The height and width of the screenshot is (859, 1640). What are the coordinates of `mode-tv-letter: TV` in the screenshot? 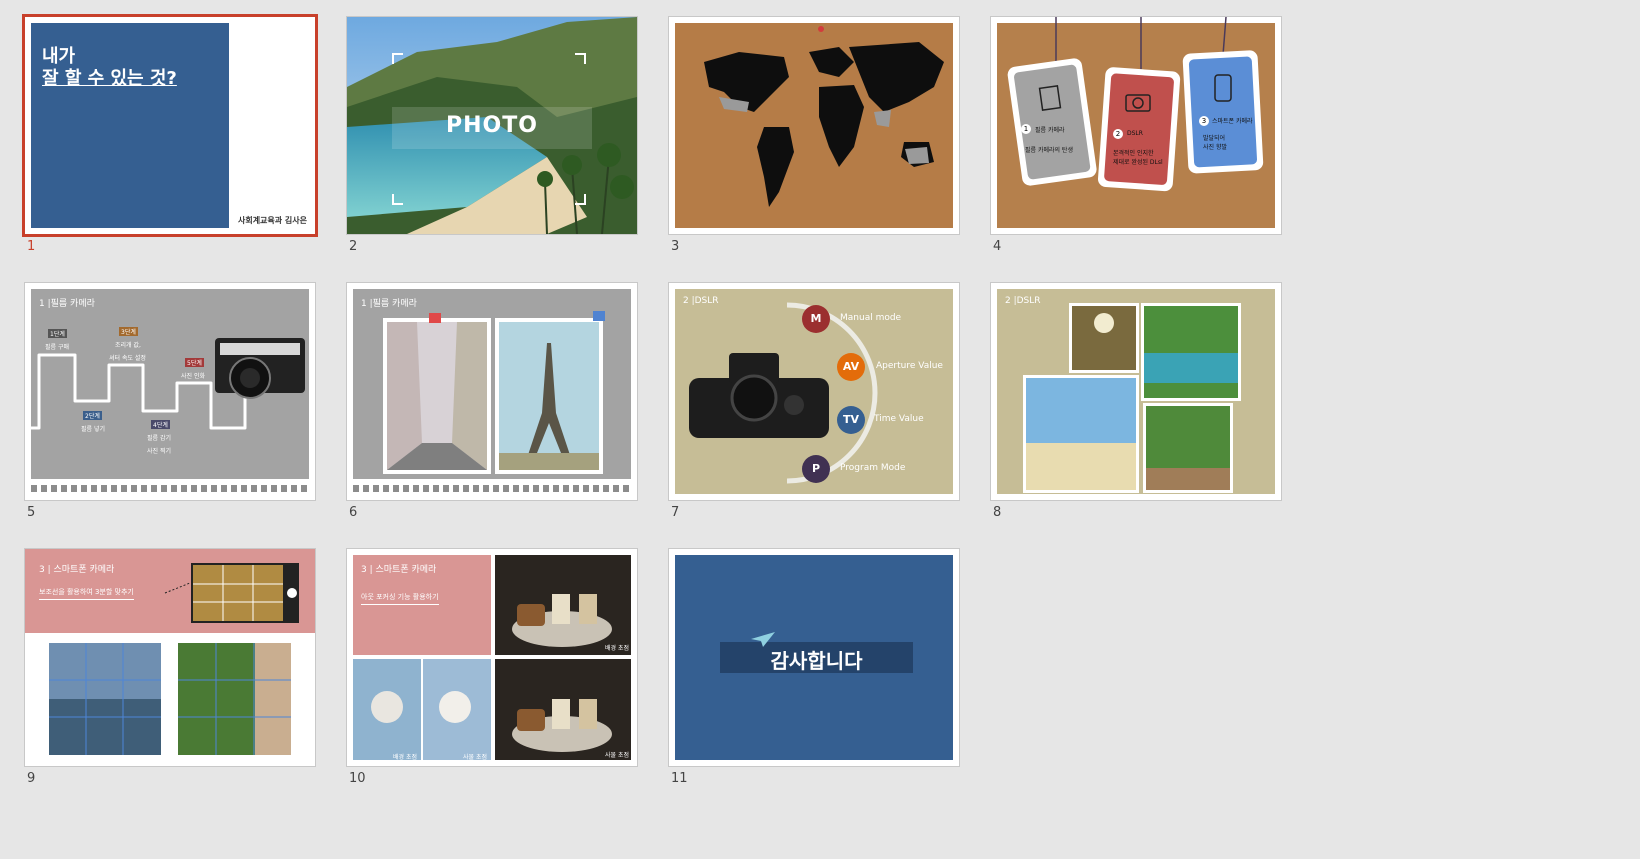 It's located at (851, 419).